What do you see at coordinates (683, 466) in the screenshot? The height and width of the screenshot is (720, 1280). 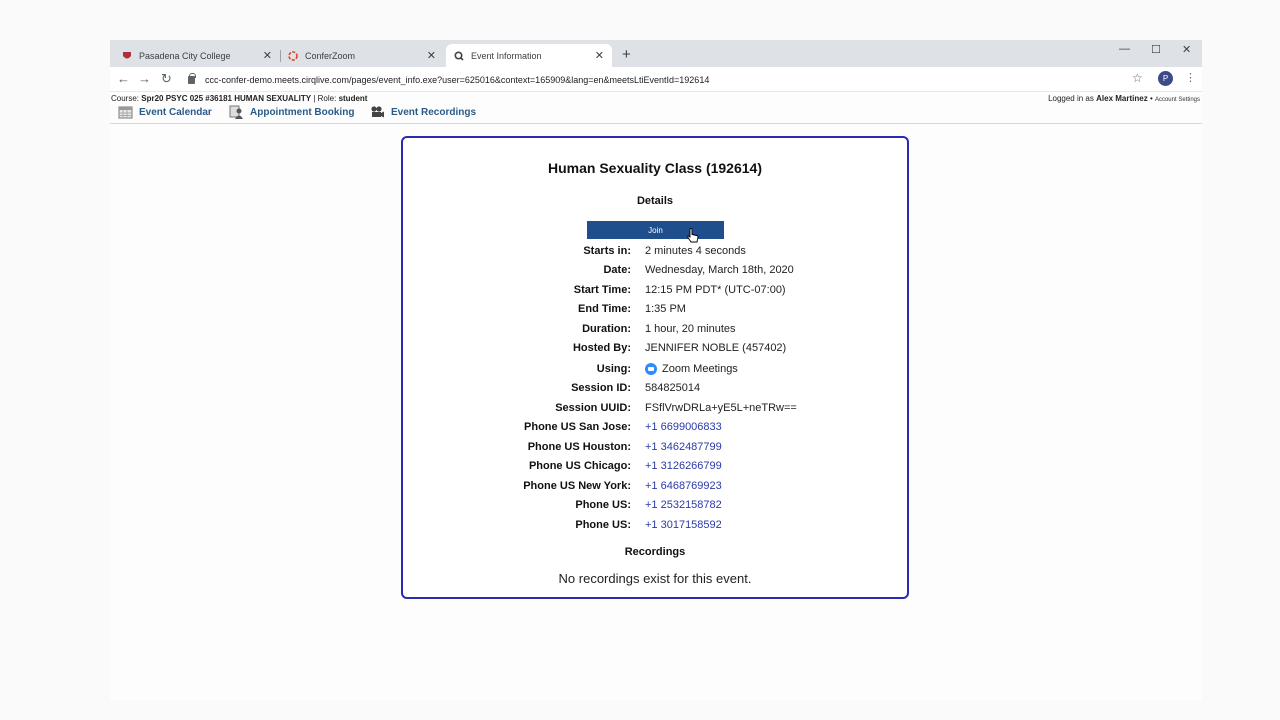 I see `phone-link: +1 3126266799` at bounding box center [683, 466].